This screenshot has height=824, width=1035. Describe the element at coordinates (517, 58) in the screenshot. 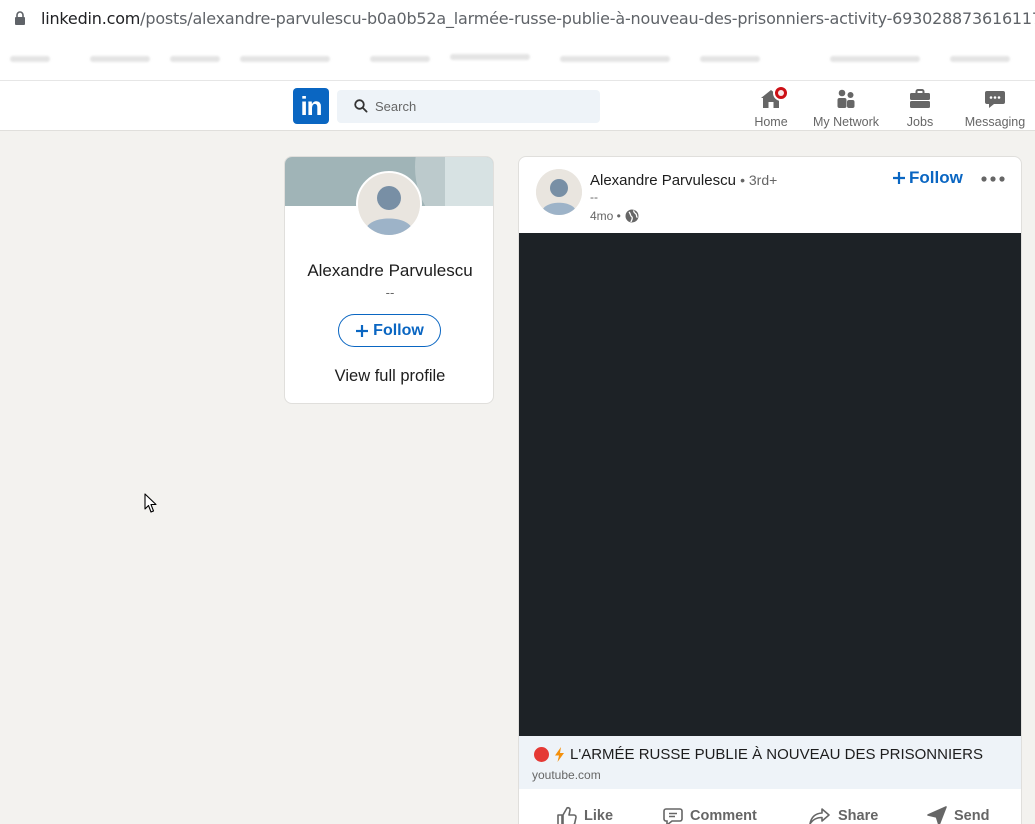

I see `bookmarks-bar` at that location.